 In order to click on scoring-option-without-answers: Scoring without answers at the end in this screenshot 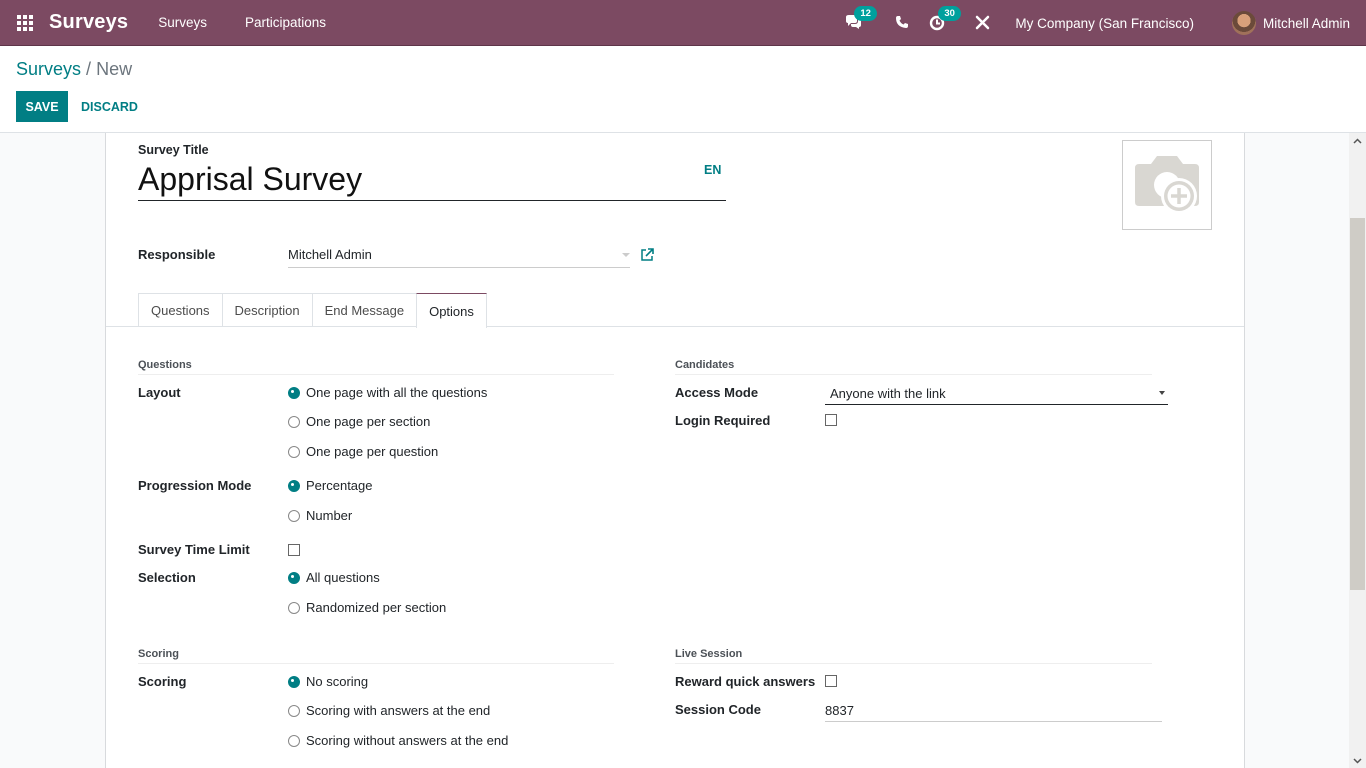, I will do `click(398, 740)`.